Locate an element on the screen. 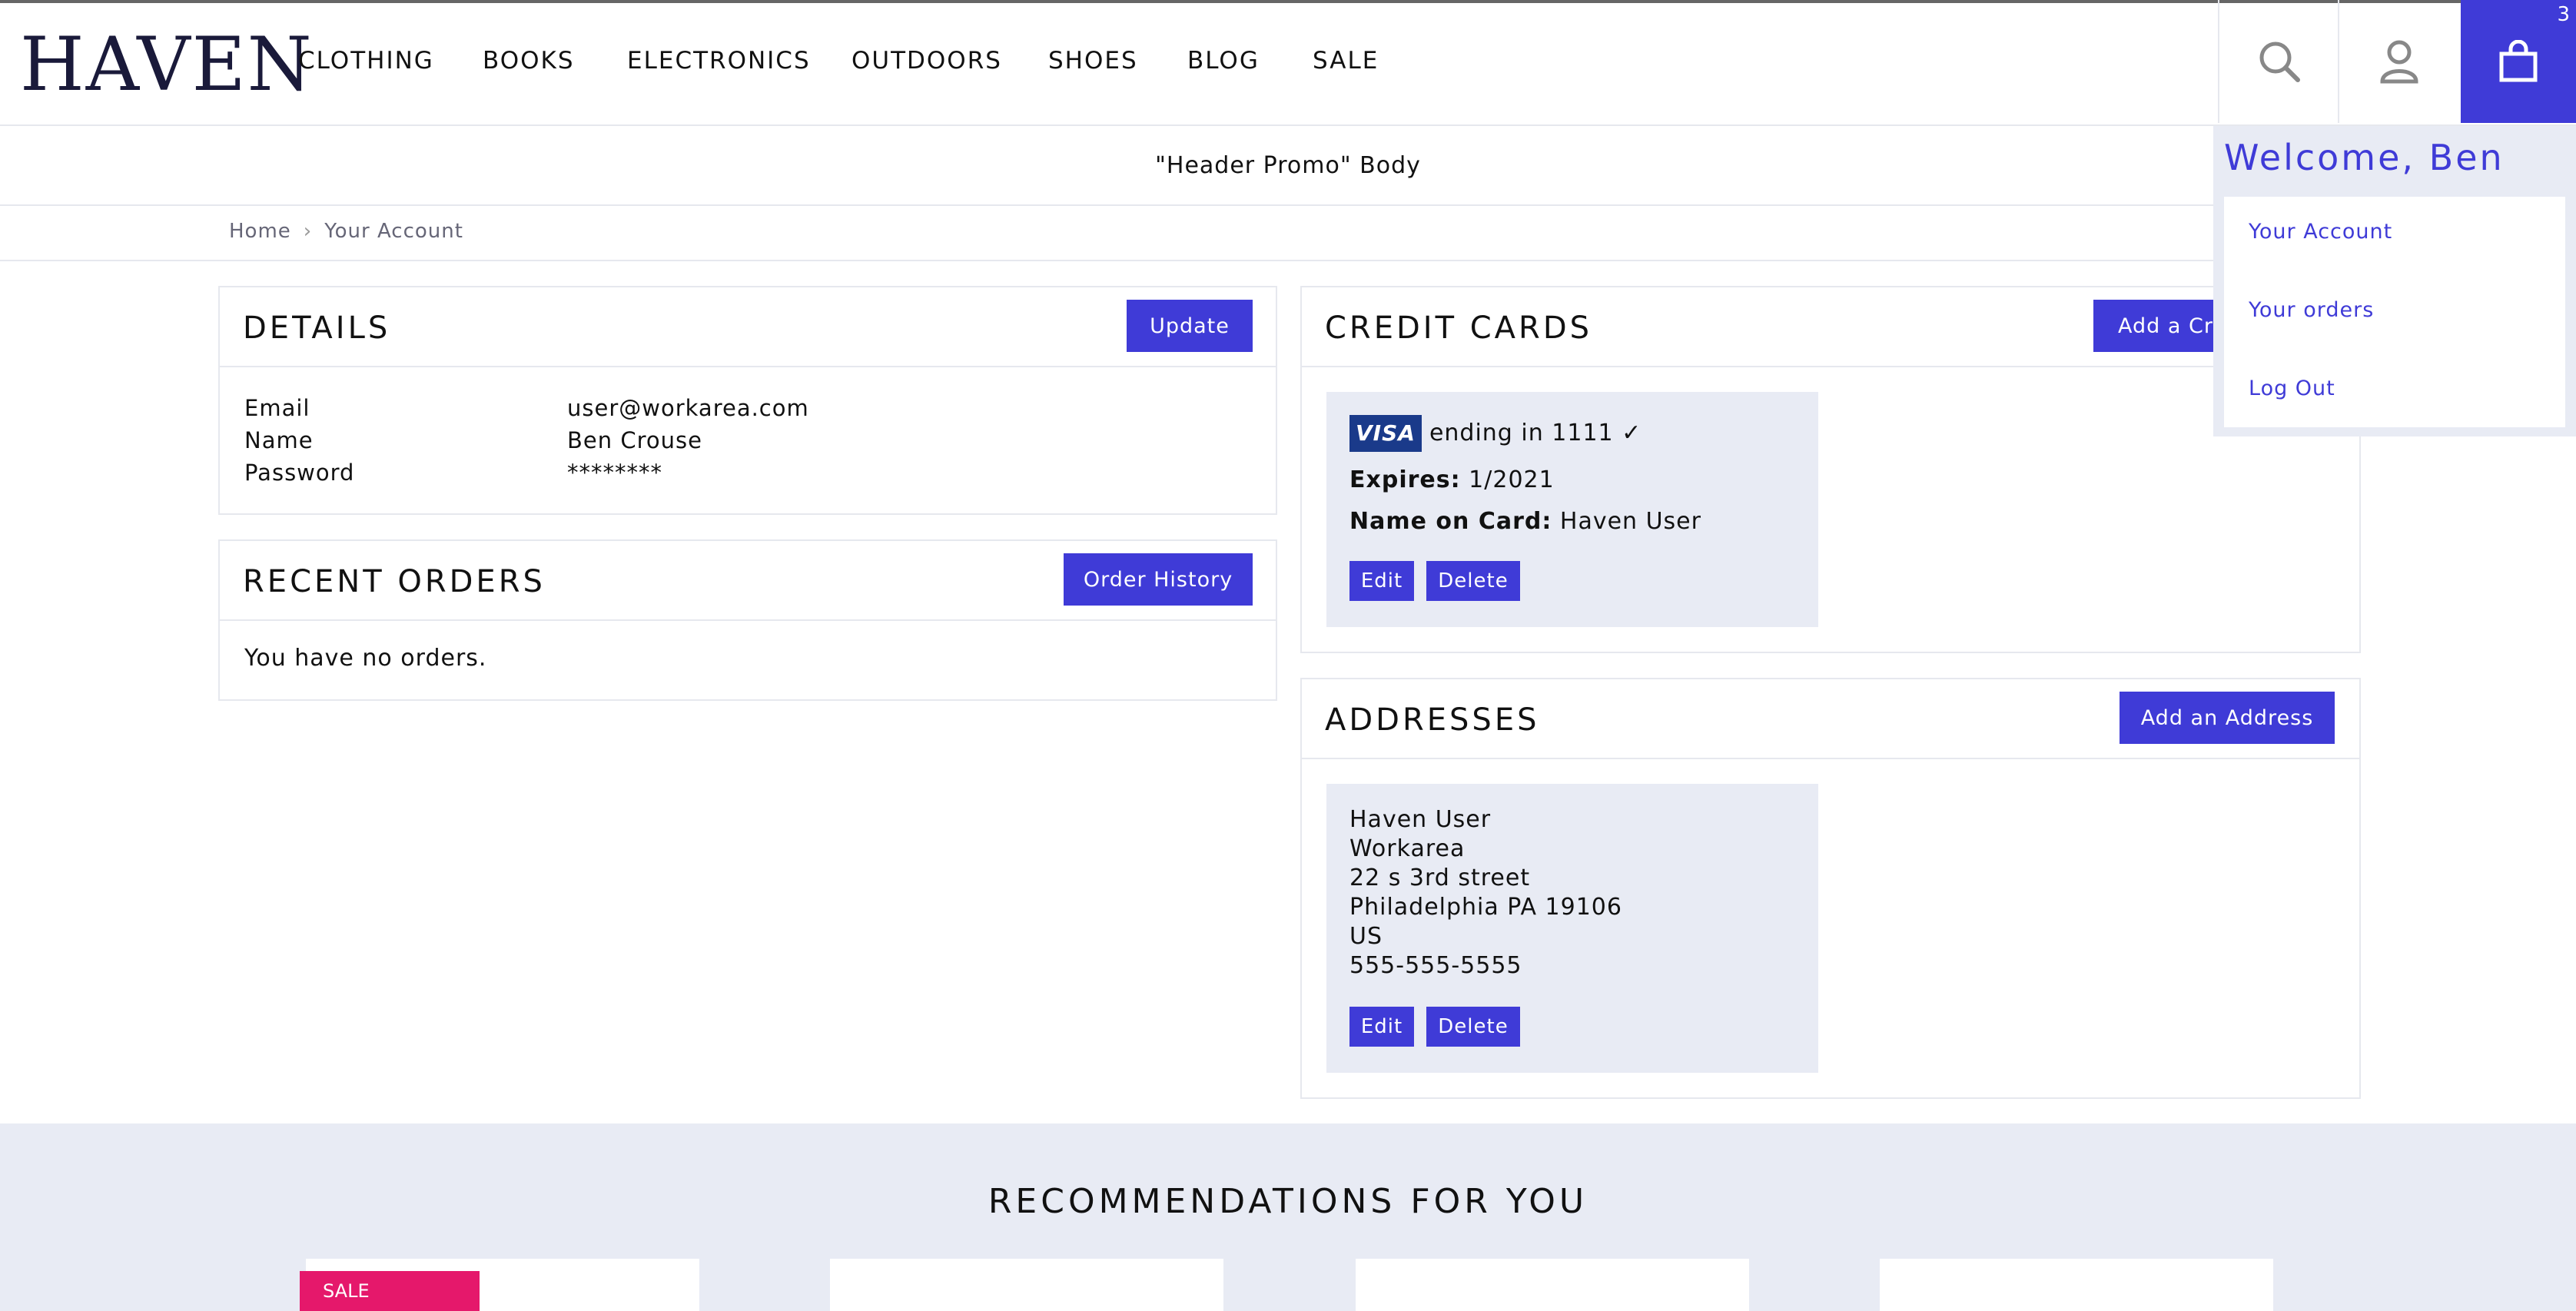 This screenshot has width=2576, height=1311. card-ending: ending in 1111 ✓ is located at coordinates (1535, 433).